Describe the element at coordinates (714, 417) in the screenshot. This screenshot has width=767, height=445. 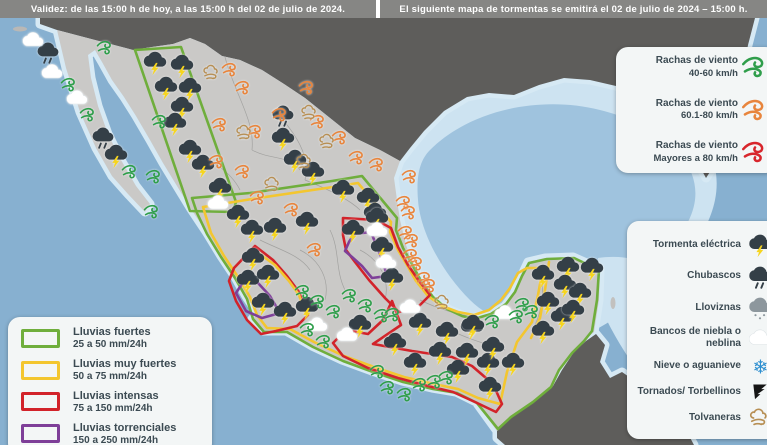
I see `symbol-label: Tolvaneras` at that location.